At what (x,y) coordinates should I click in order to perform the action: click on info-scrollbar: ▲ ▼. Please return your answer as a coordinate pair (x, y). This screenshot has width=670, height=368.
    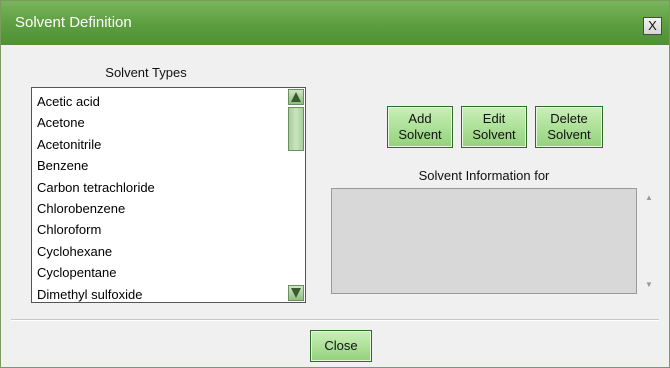
    Looking at the image, I should click on (649, 241).